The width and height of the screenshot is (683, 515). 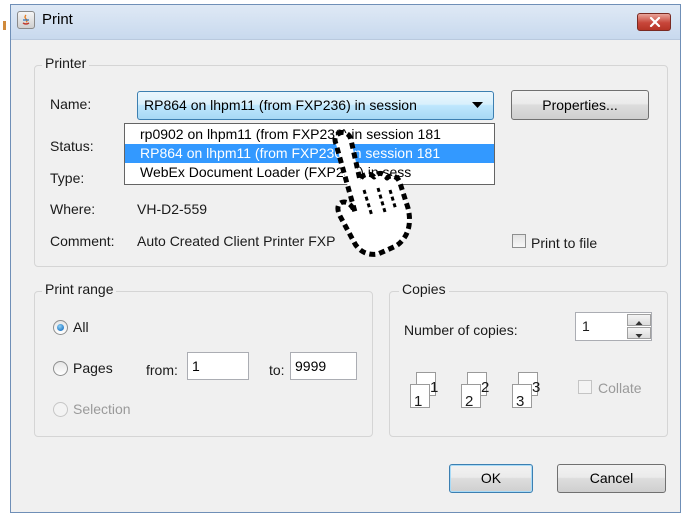 What do you see at coordinates (218, 366) in the screenshot?
I see `from-field: 1` at bounding box center [218, 366].